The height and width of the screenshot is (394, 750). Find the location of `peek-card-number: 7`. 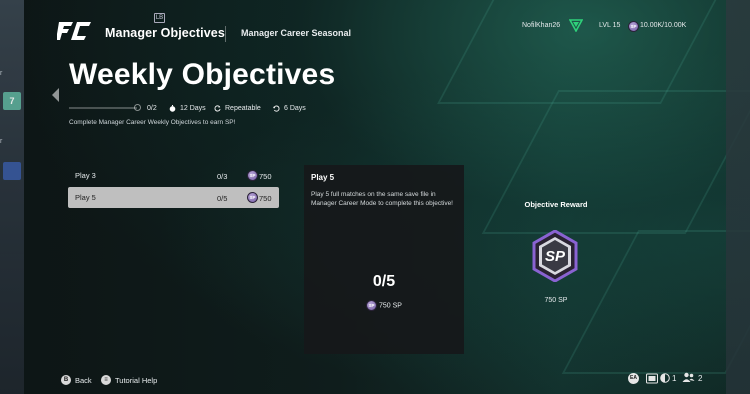

peek-card-number: 7 is located at coordinates (12, 101).